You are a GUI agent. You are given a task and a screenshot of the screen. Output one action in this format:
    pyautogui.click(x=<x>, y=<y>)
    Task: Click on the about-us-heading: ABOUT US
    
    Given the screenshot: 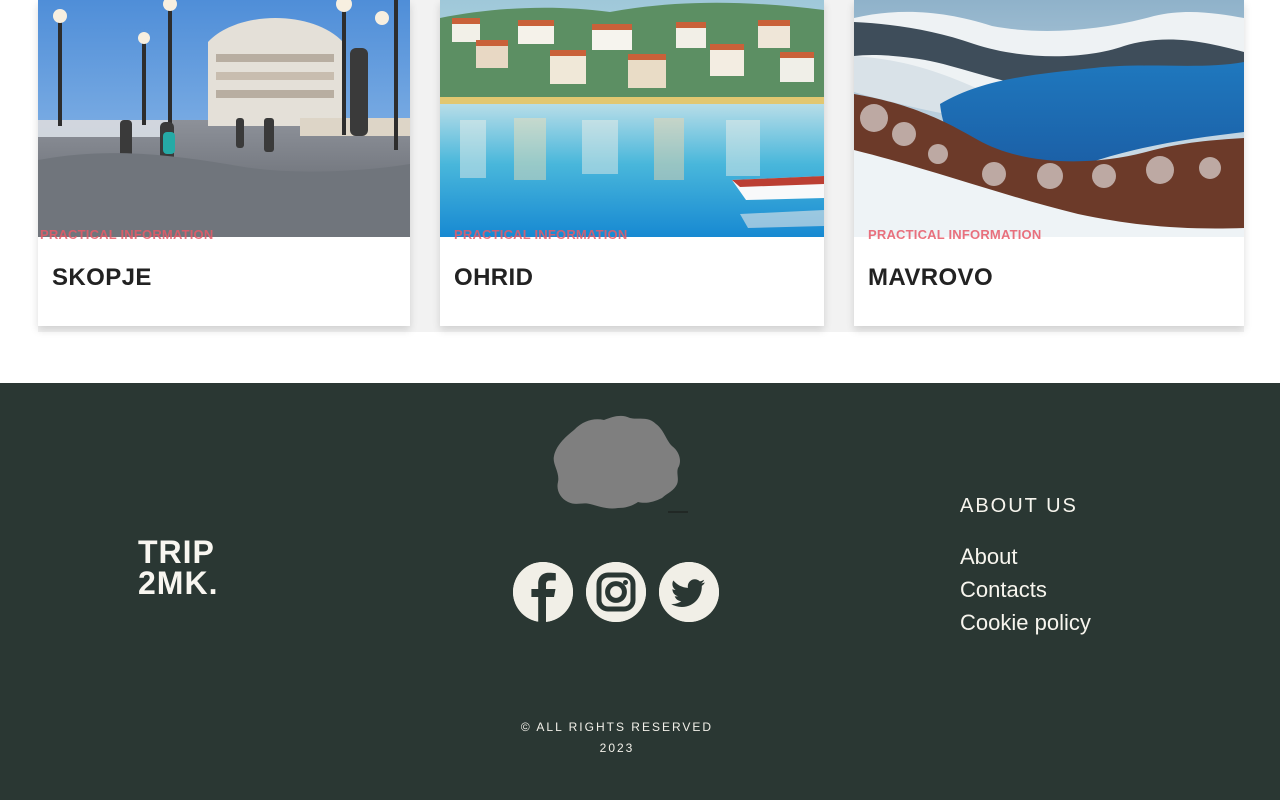 What is the action you would take?
    pyautogui.click(x=1019, y=506)
    